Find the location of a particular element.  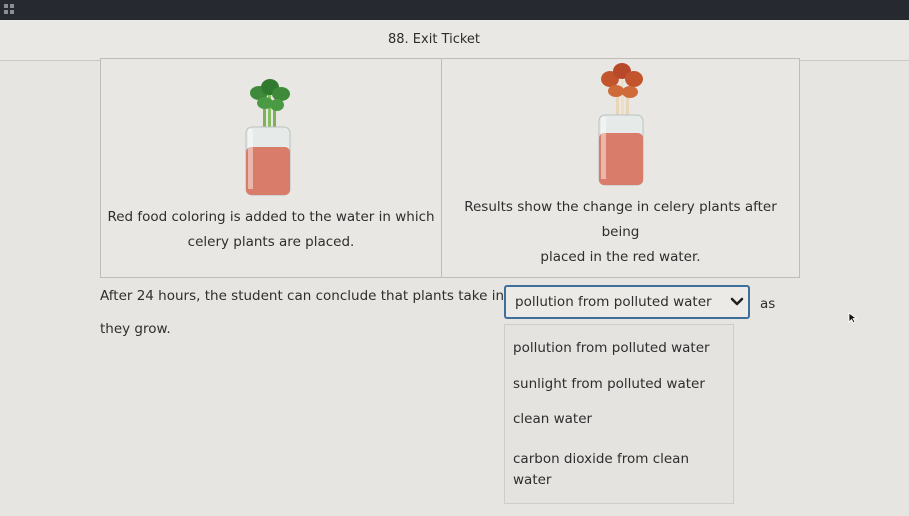

right-caption-line-2: being is located at coordinates (620, 232).